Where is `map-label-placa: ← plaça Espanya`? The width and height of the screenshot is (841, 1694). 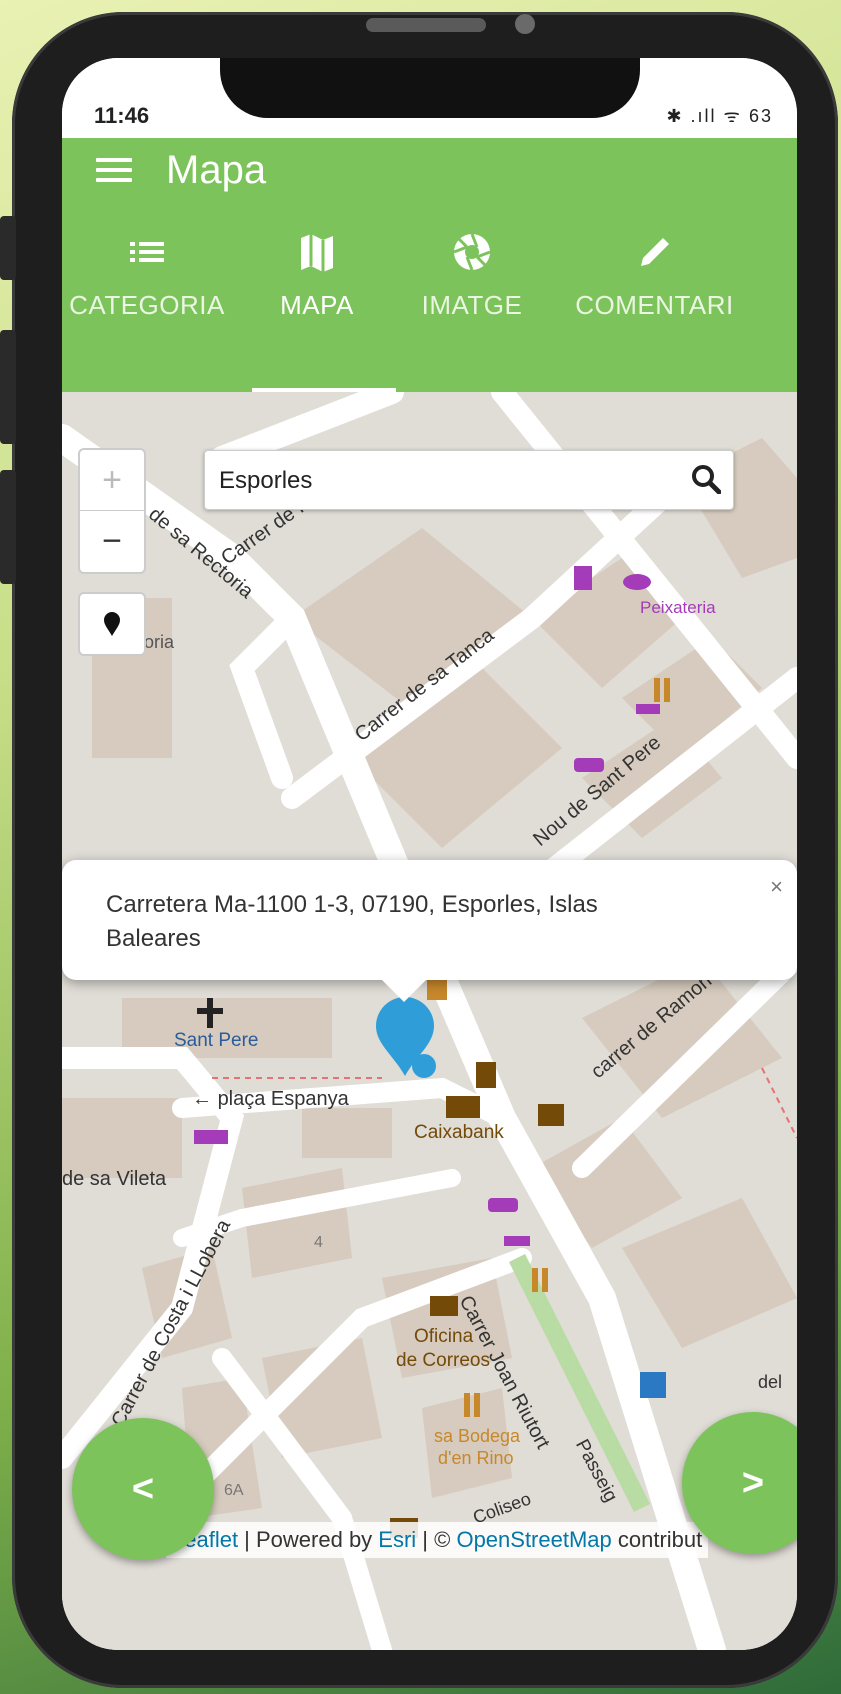 map-label-placa: ← plaça Espanya is located at coordinates (270, 1099).